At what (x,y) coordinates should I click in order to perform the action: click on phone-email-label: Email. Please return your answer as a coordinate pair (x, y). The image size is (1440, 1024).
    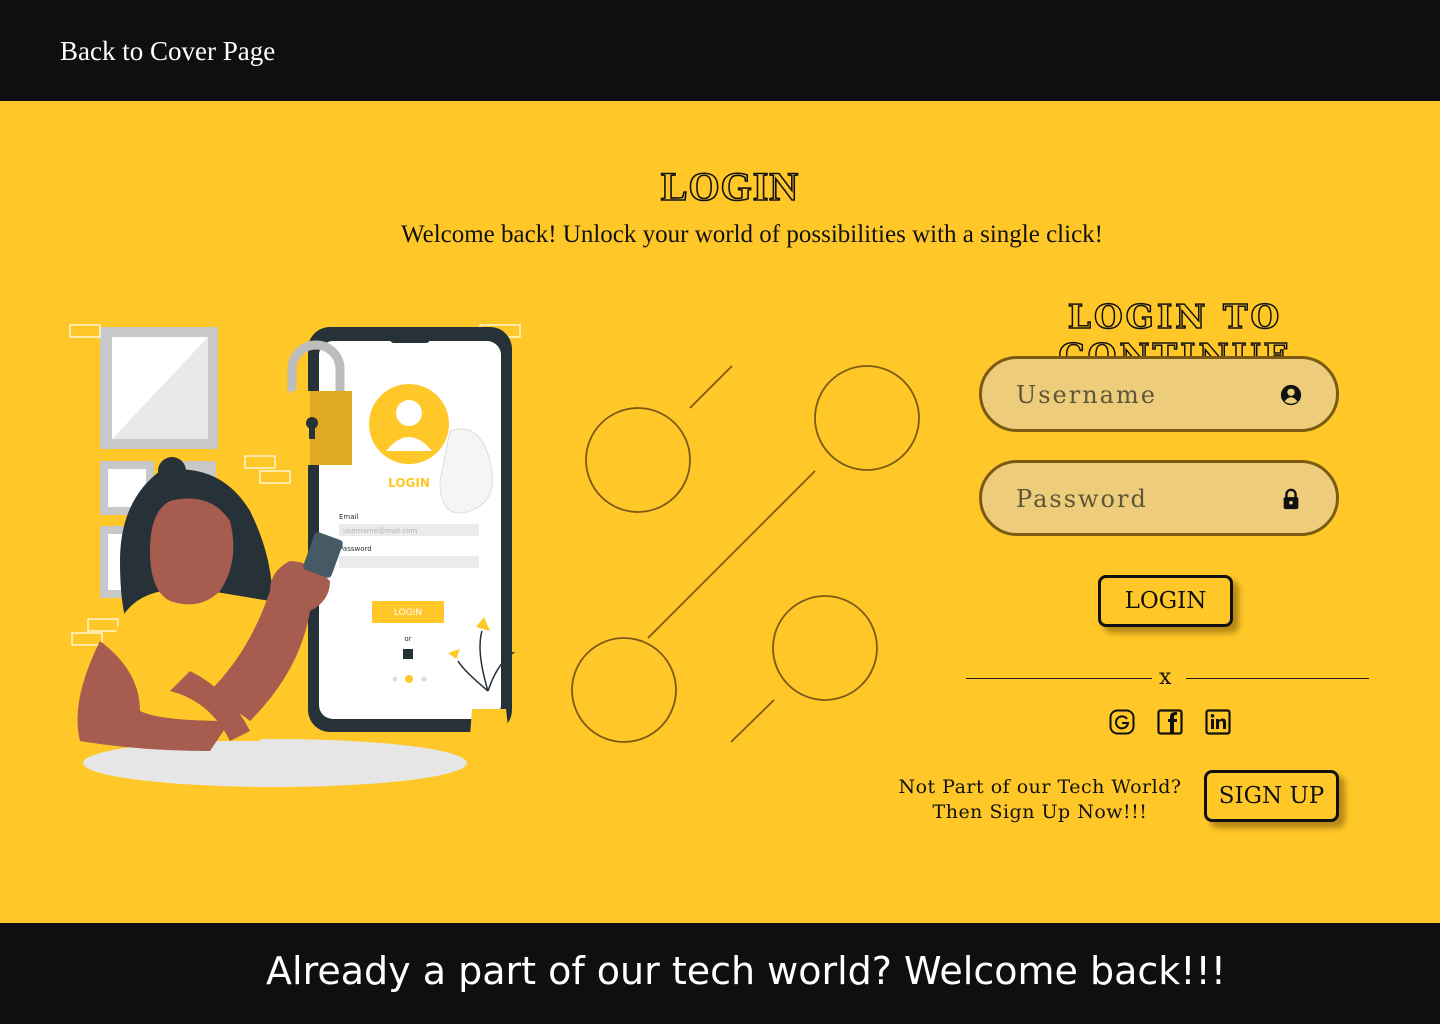
    Looking at the image, I should click on (348, 517).